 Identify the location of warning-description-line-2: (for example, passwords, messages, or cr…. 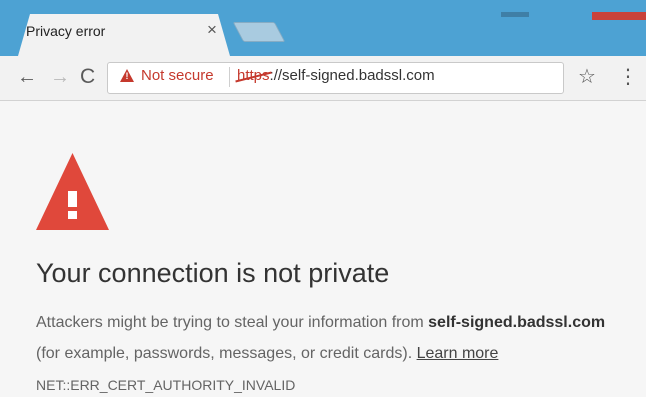
(267, 354).